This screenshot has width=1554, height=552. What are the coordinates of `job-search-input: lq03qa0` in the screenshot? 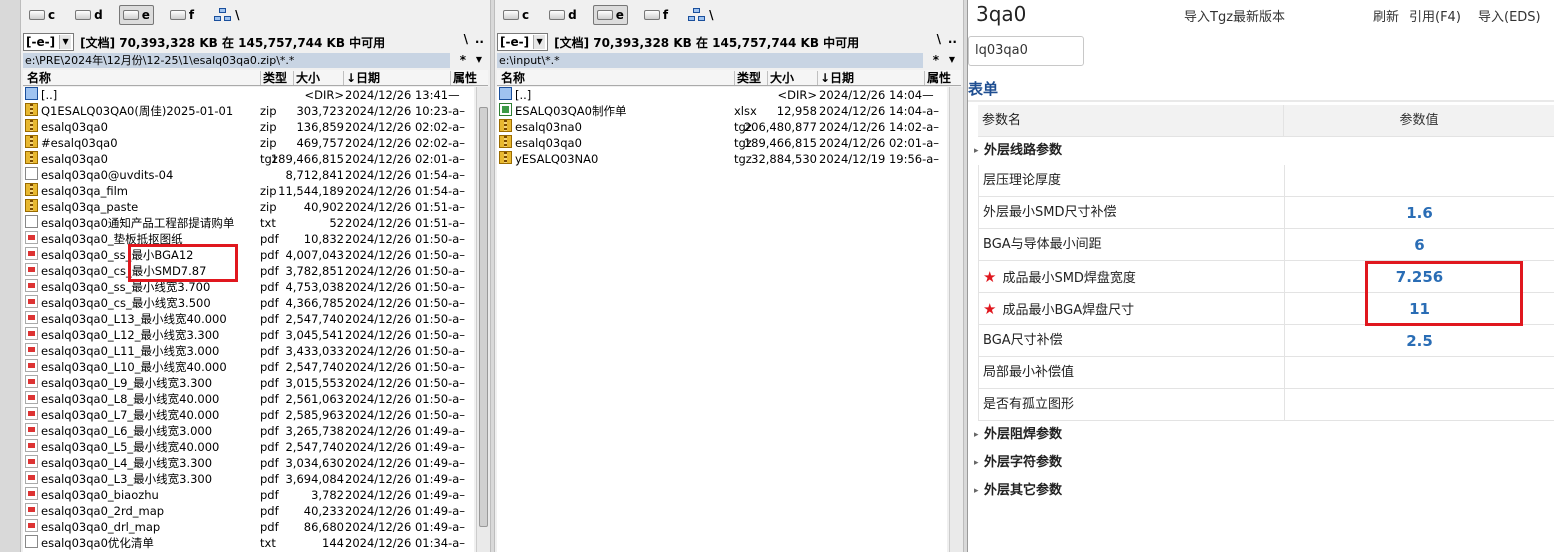 It's located at (1026, 51).